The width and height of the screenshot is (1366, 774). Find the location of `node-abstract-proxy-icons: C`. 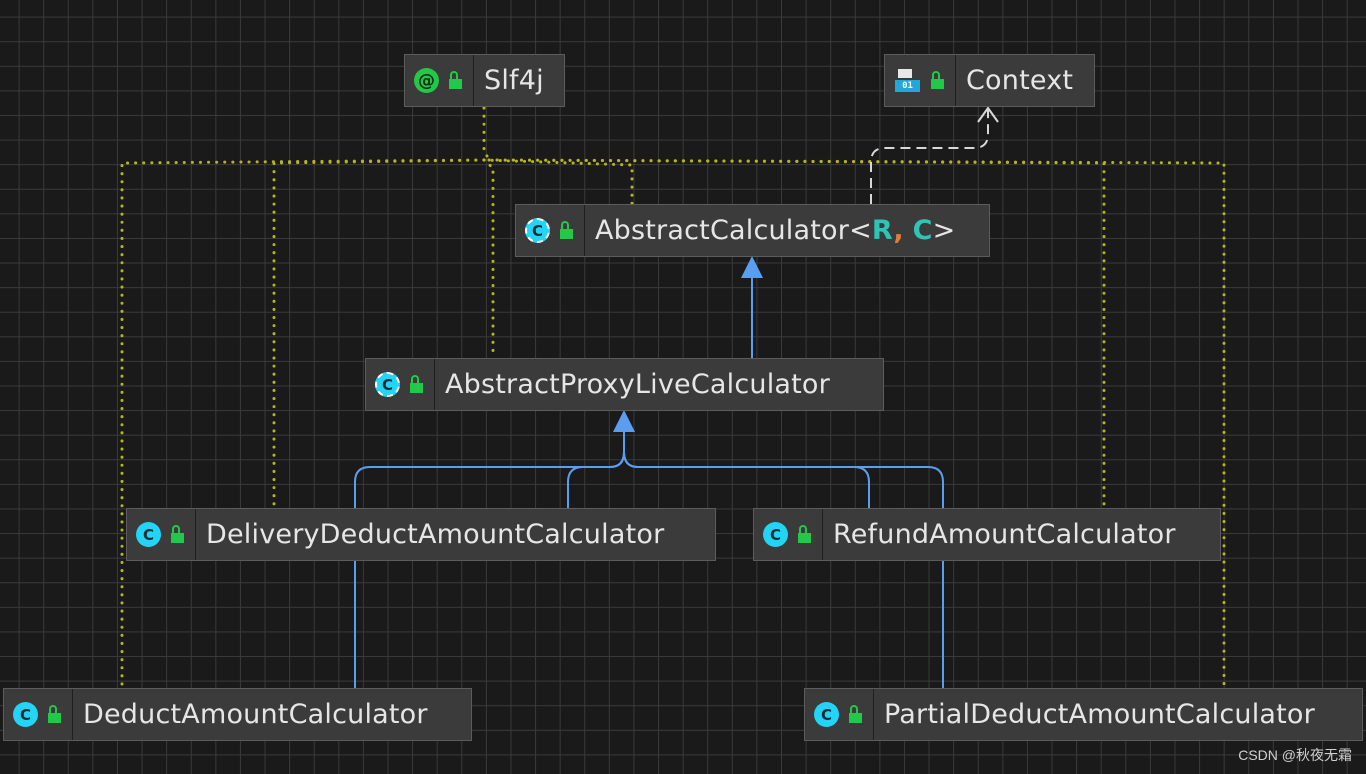

node-abstract-proxy-icons: C is located at coordinates (400, 384).